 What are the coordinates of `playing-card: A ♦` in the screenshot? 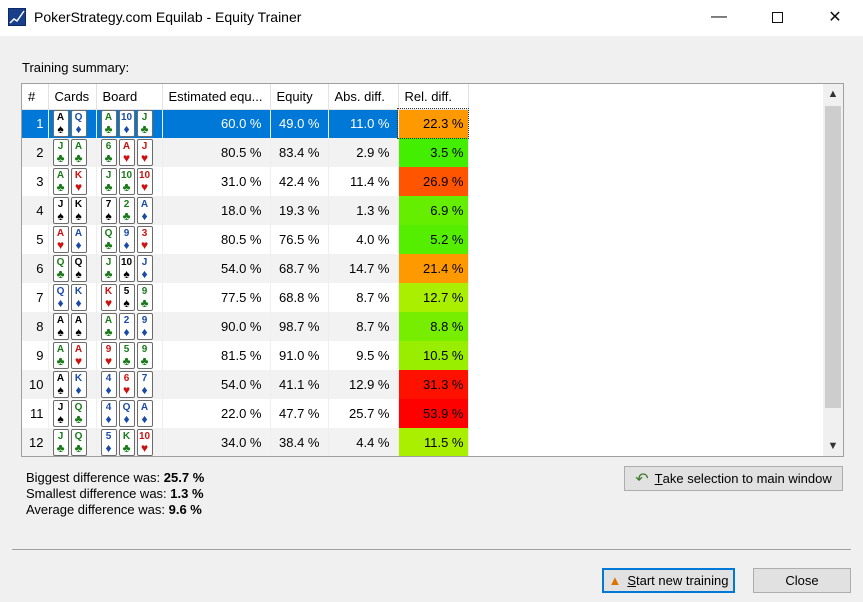 It's located at (144, 413).